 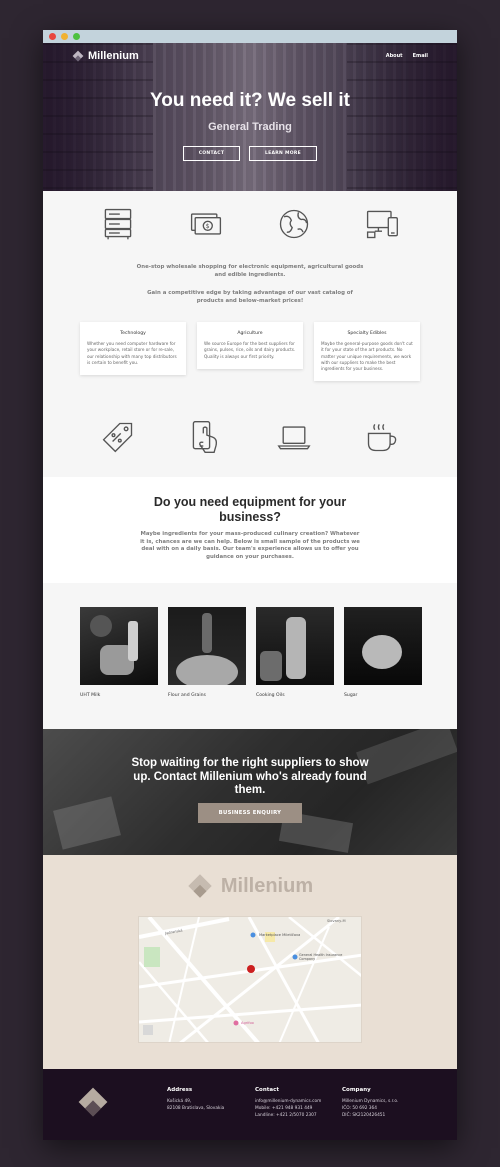 I want to click on map-label: Marketplace Miletičova, so click(x=280, y=935).